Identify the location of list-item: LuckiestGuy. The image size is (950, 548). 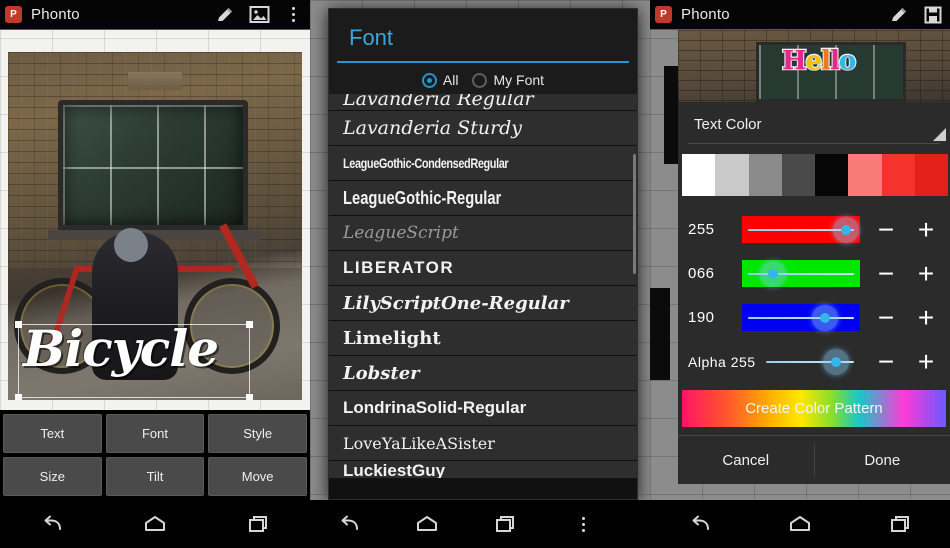
(483, 470).